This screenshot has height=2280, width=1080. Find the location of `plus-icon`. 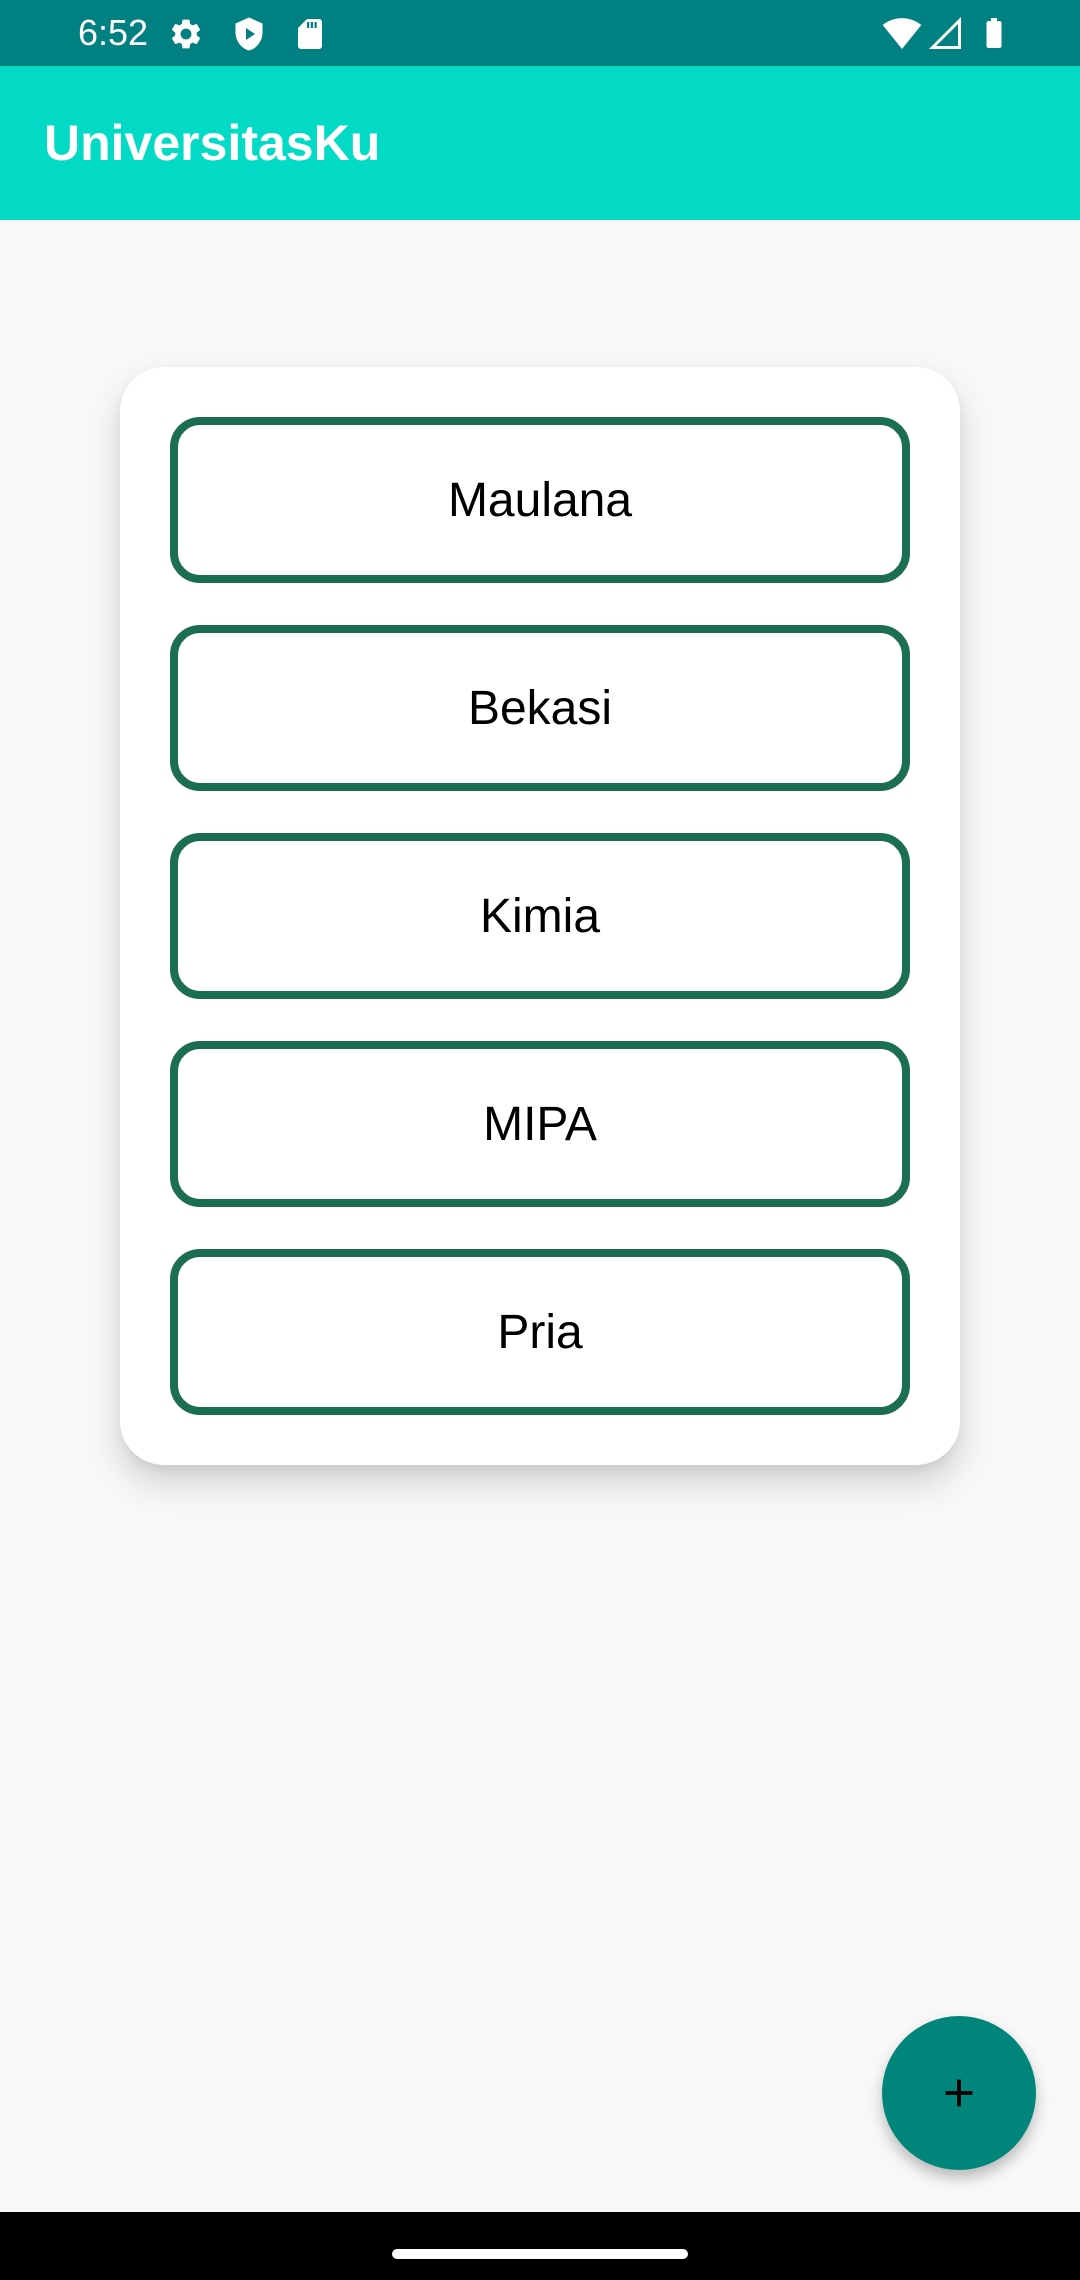

plus-icon is located at coordinates (959, 2093).